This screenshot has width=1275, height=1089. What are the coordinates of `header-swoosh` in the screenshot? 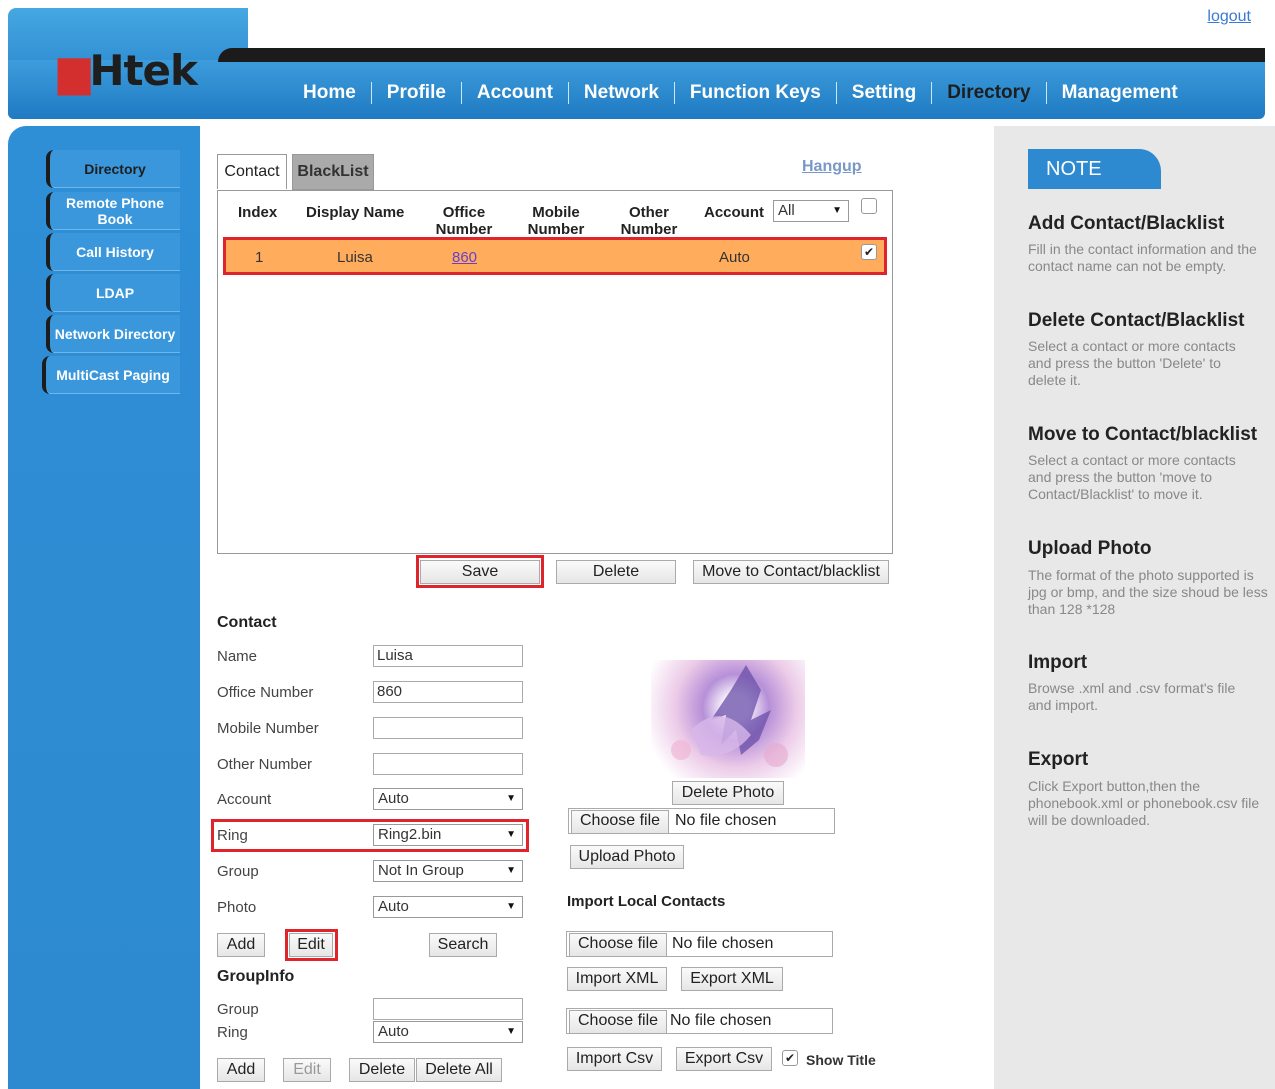 It's located at (741, 55).